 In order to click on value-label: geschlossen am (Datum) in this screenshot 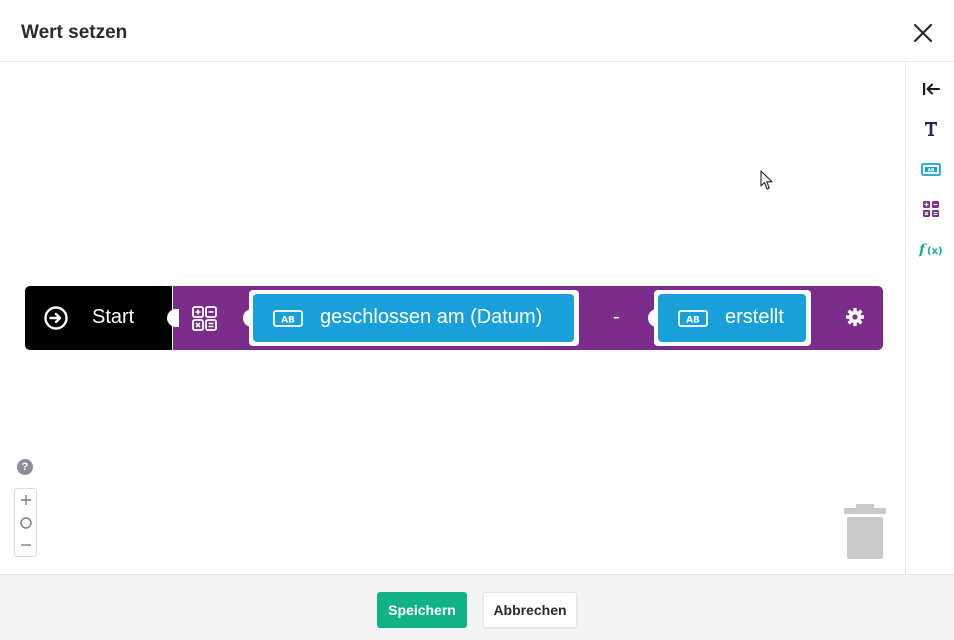, I will do `click(431, 317)`.